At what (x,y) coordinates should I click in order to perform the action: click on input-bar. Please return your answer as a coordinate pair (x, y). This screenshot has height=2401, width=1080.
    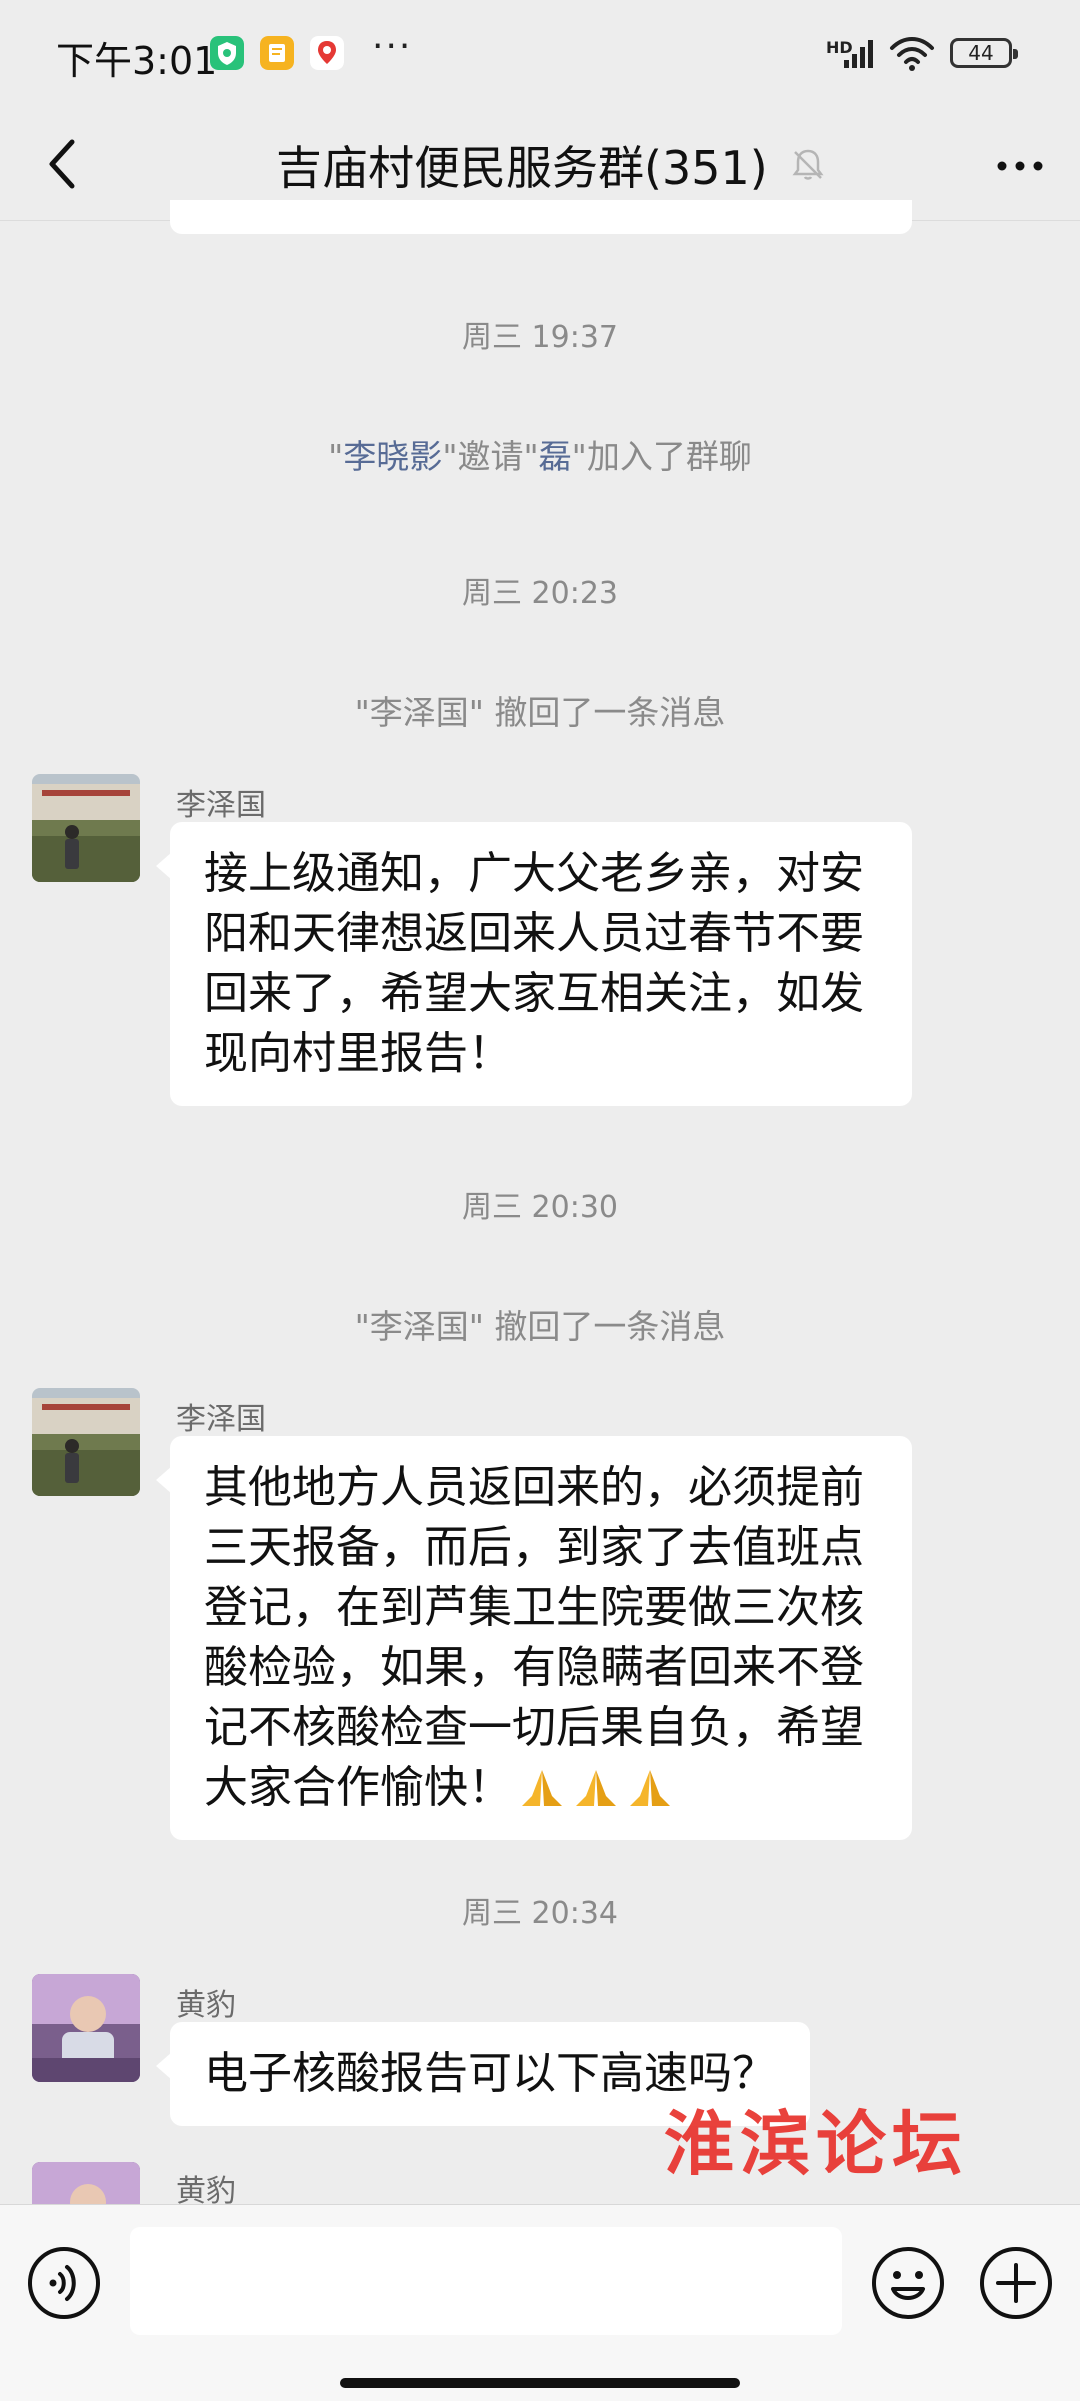
    Looking at the image, I should click on (540, 2302).